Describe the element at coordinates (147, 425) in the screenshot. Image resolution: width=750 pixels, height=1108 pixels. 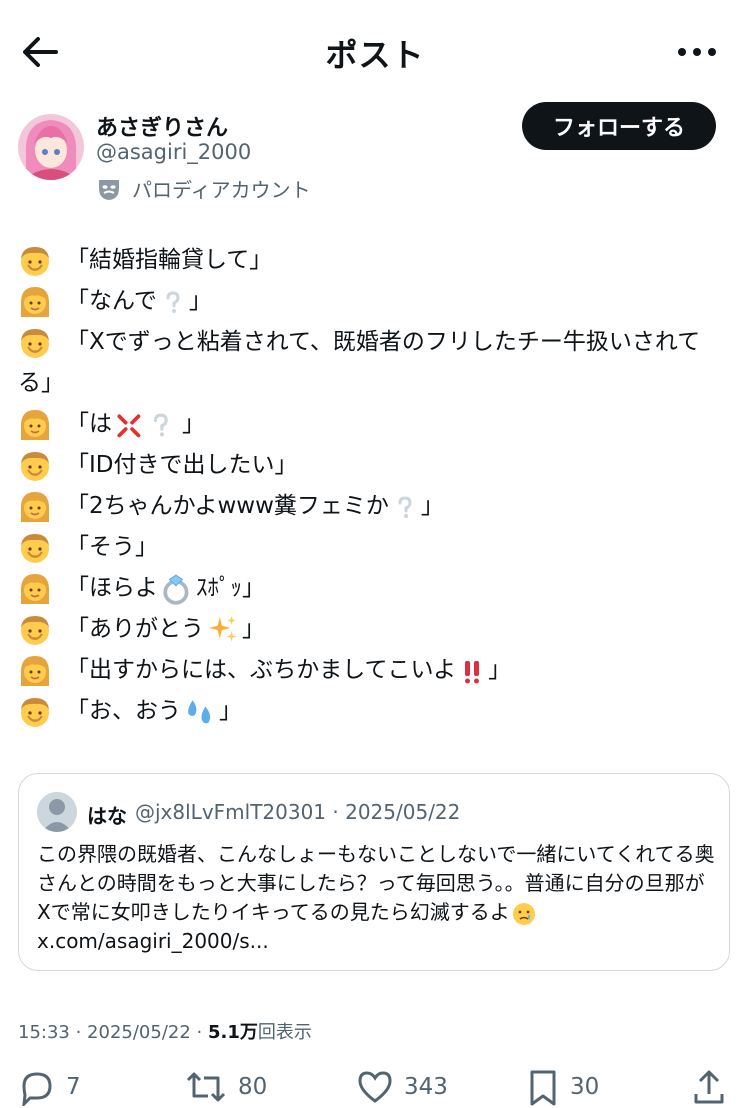
I see `anger-question-icon` at that location.